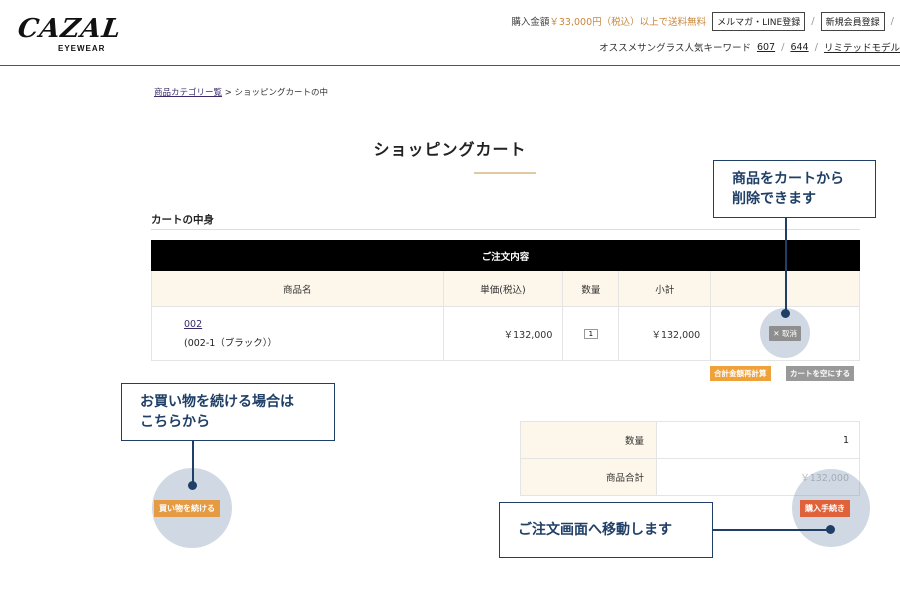 The height and width of the screenshot is (600, 900). I want to click on summary-row: 数量 1, so click(690, 440).